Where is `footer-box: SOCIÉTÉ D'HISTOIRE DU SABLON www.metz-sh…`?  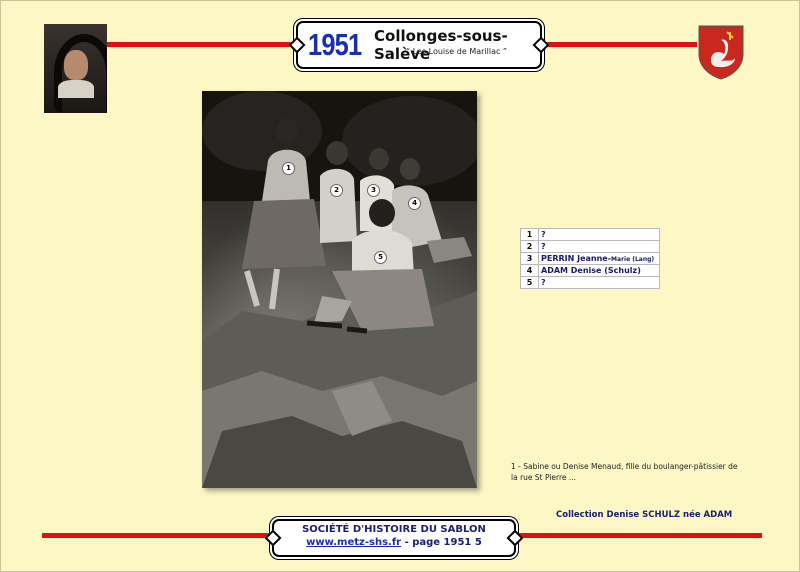
footer-box: SOCIÉTÉ D'HISTOIRE DU SABLON www.metz-sh… is located at coordinates (394, 538).